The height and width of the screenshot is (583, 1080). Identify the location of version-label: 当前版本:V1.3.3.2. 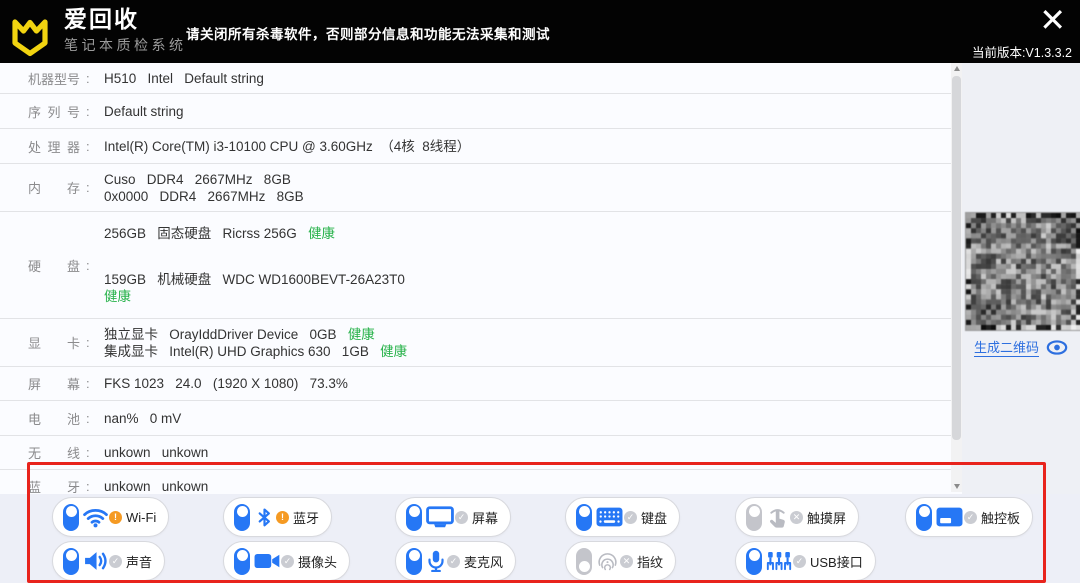
(1021, 53).